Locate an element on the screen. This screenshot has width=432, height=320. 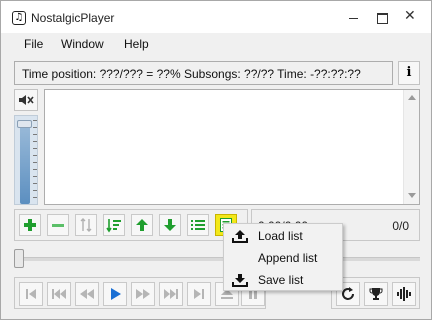
volume-ticks is located at coordinates (35, 162).